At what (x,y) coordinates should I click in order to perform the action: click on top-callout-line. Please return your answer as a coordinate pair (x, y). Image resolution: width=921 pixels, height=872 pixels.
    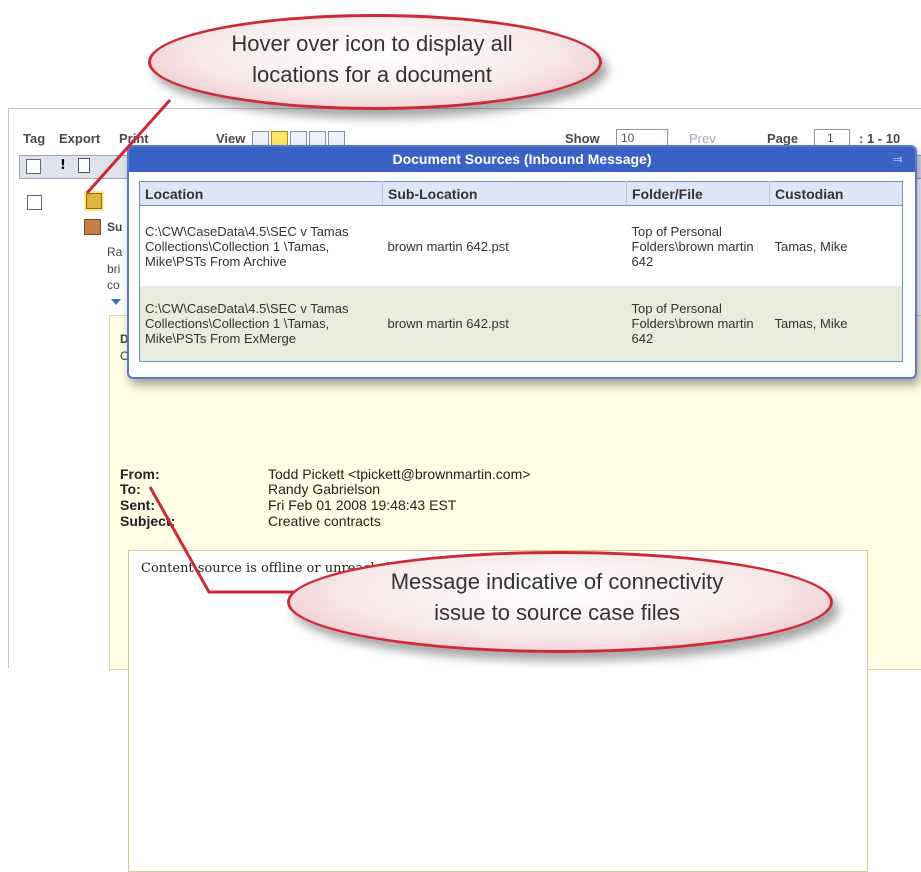
    Looking at the image, I should click on (128, 146).